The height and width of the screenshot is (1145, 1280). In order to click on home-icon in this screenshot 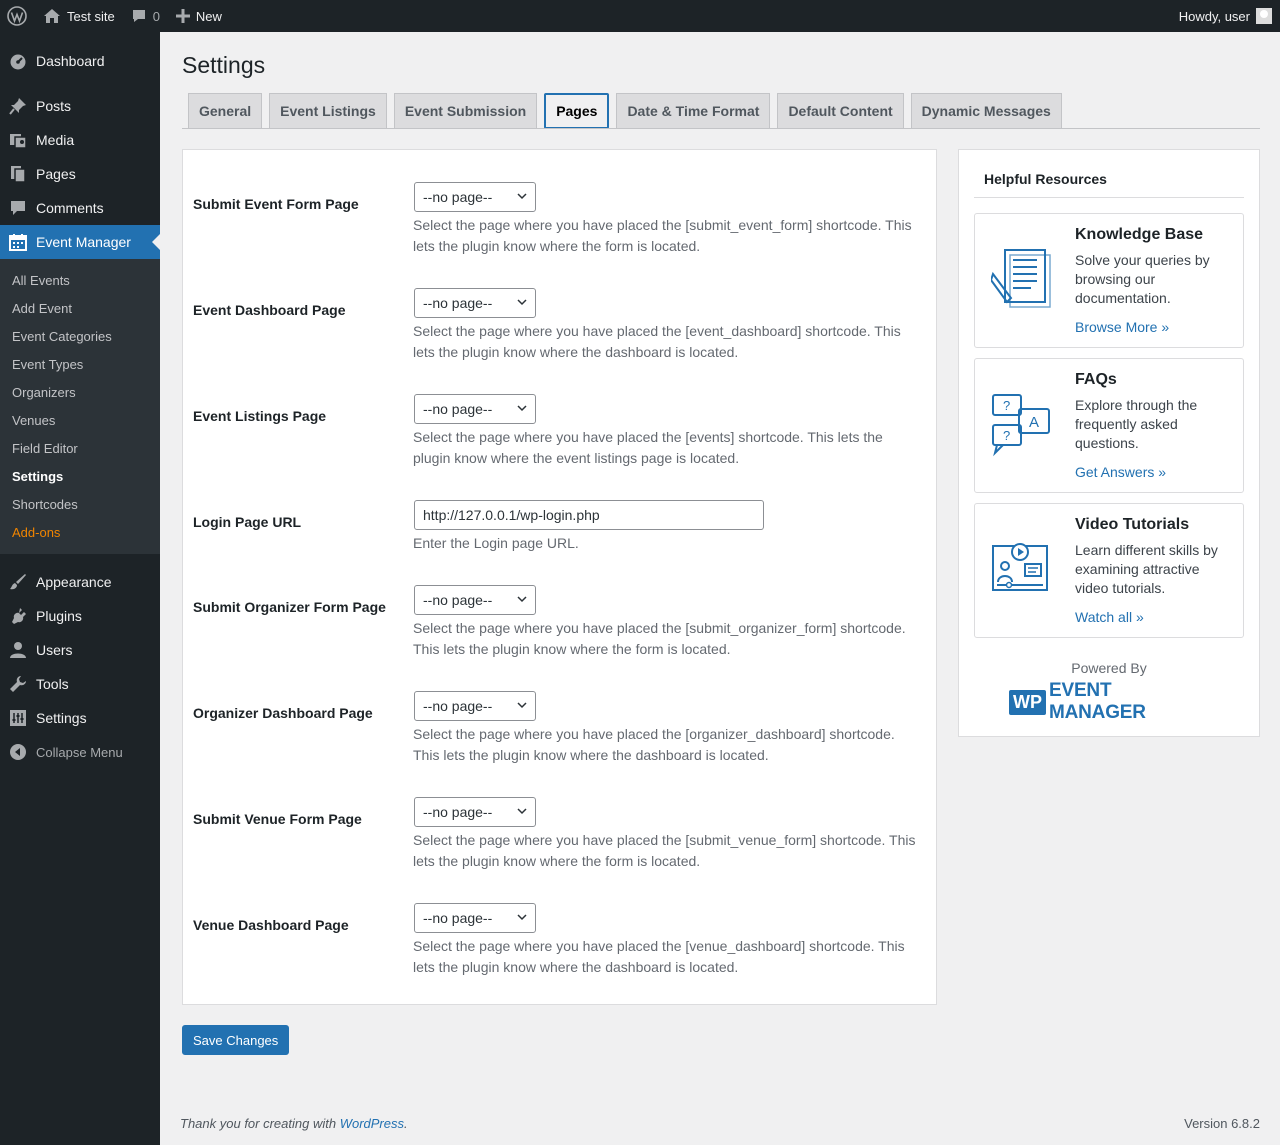, I will do `click(52, 16)`.